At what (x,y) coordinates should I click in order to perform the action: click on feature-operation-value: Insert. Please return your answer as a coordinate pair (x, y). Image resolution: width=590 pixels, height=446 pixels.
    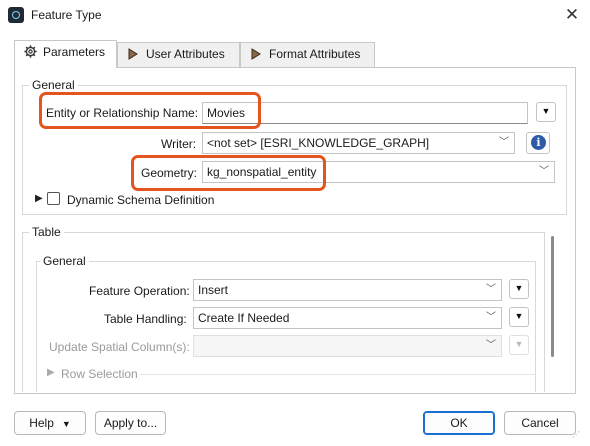
    Looking at the image, I should click on (213, 290).